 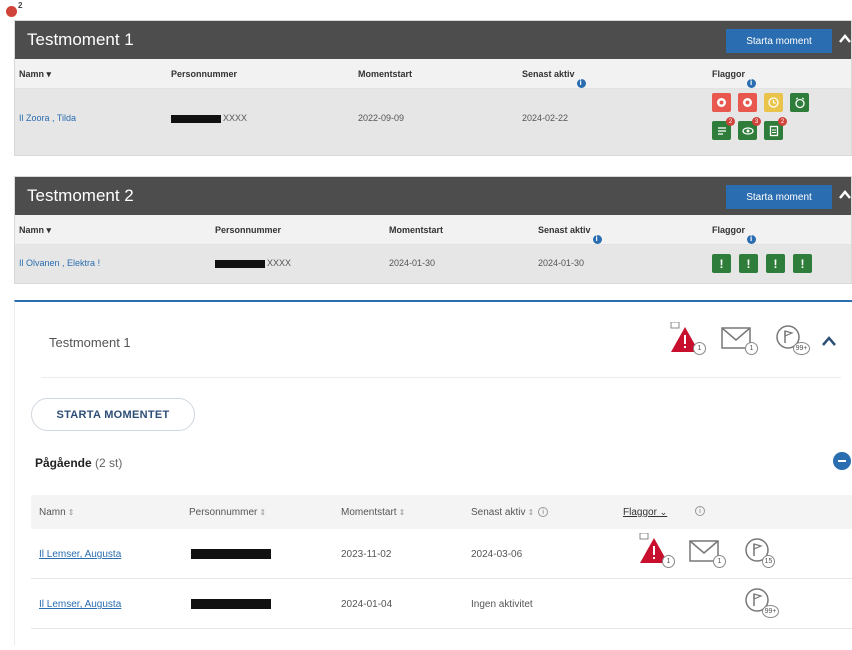 What do you see at coordinates (770, 611) in the screenshot?
I see `flag-count-badge: 99+` at bounding box center [770, 611].